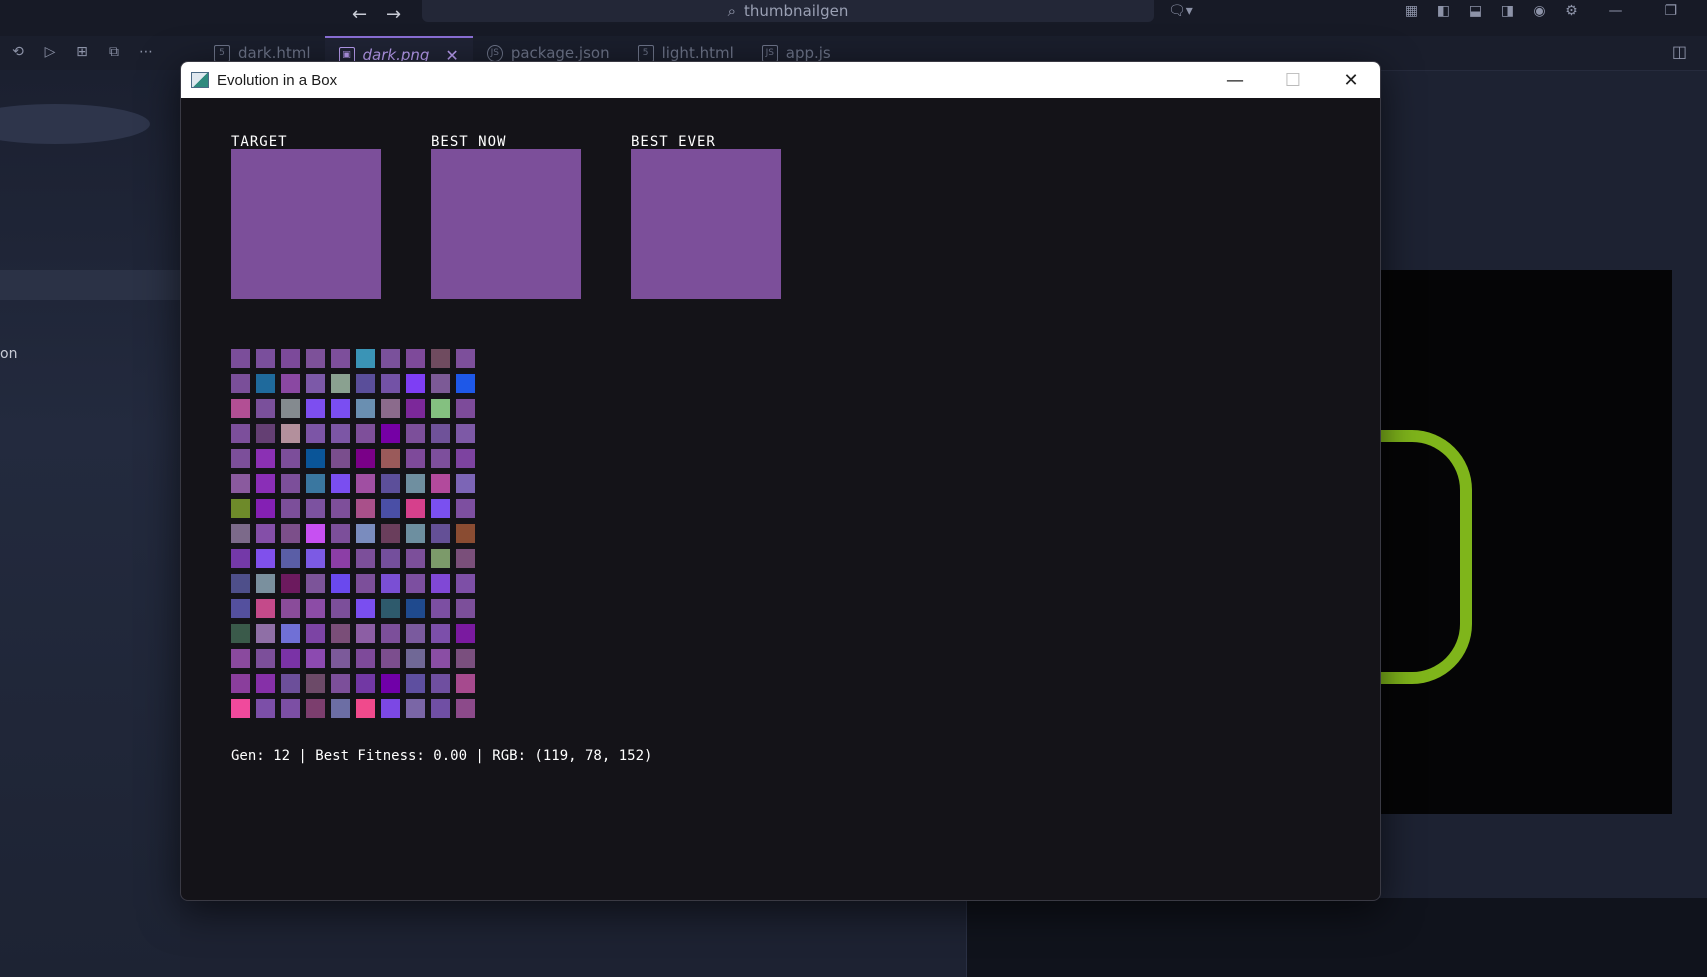 The image size is (1707, 977). Describe the element at coordinates (780, 80) in the screenshot. I see `window-titlebar: Evolution in a Box — ☐ ✕` at that location.